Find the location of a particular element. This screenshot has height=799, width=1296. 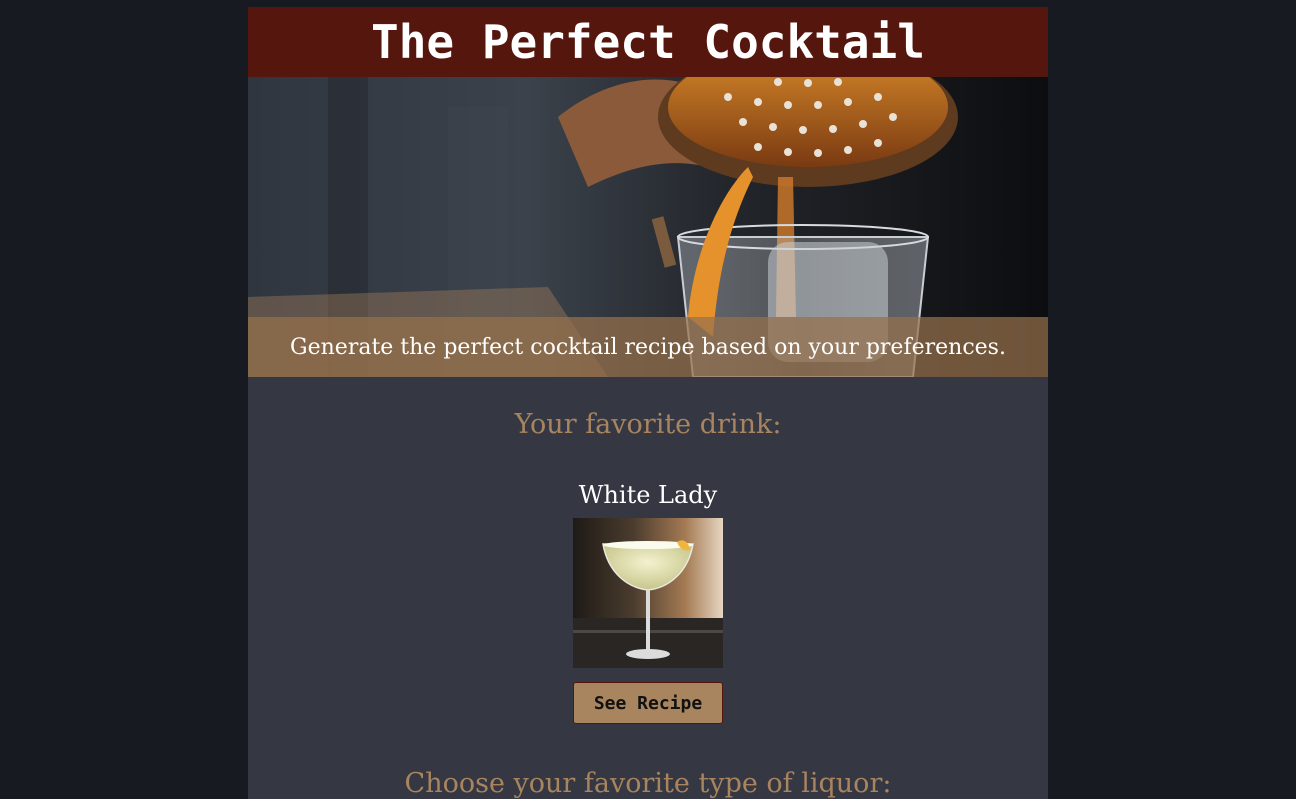

white-lady-cocktail-image is located at coordinates (648, 593).